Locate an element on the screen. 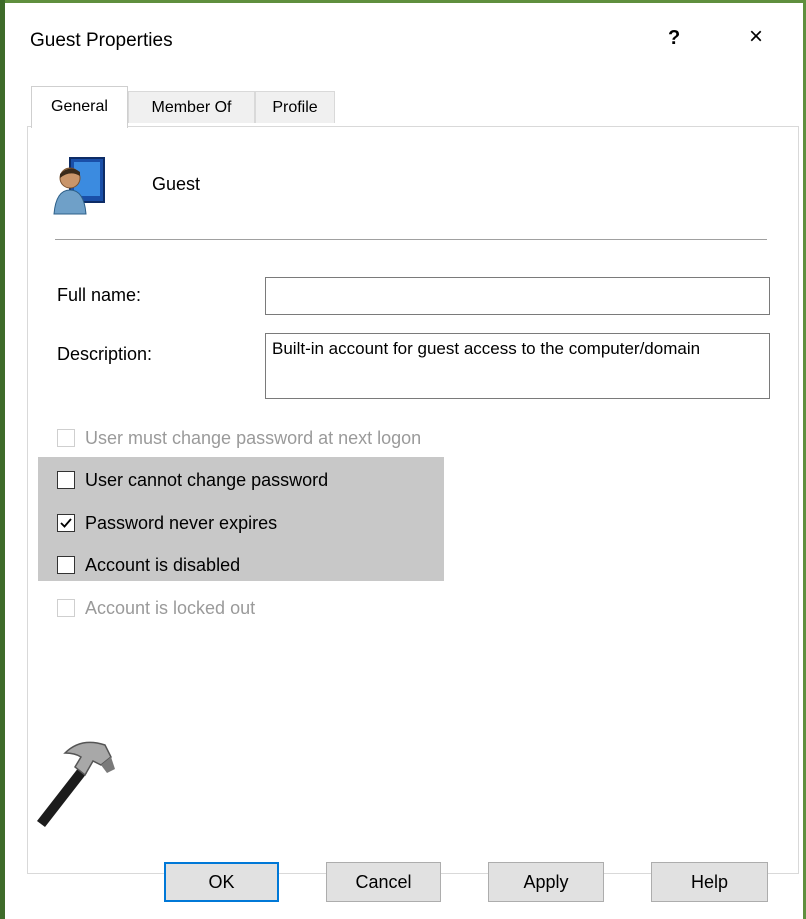  tab-member-of: Member Of is located at coordinates (191, 107).